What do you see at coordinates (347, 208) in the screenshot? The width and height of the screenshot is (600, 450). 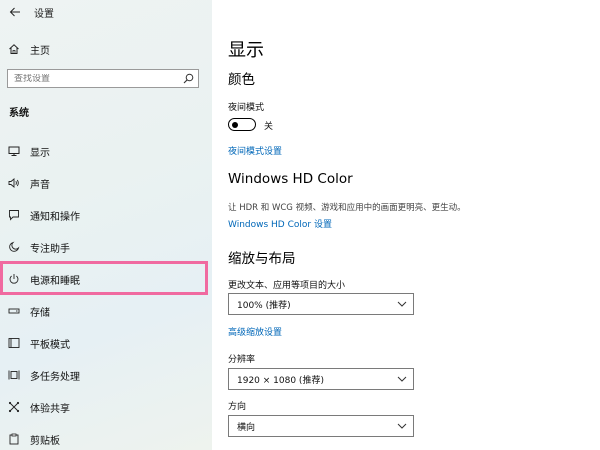 I see `hd-color-description: 让 HDR 和 WCG 视频、游戏和应用中的画面更明亮、更生动。` at bounding box center [347, 208].